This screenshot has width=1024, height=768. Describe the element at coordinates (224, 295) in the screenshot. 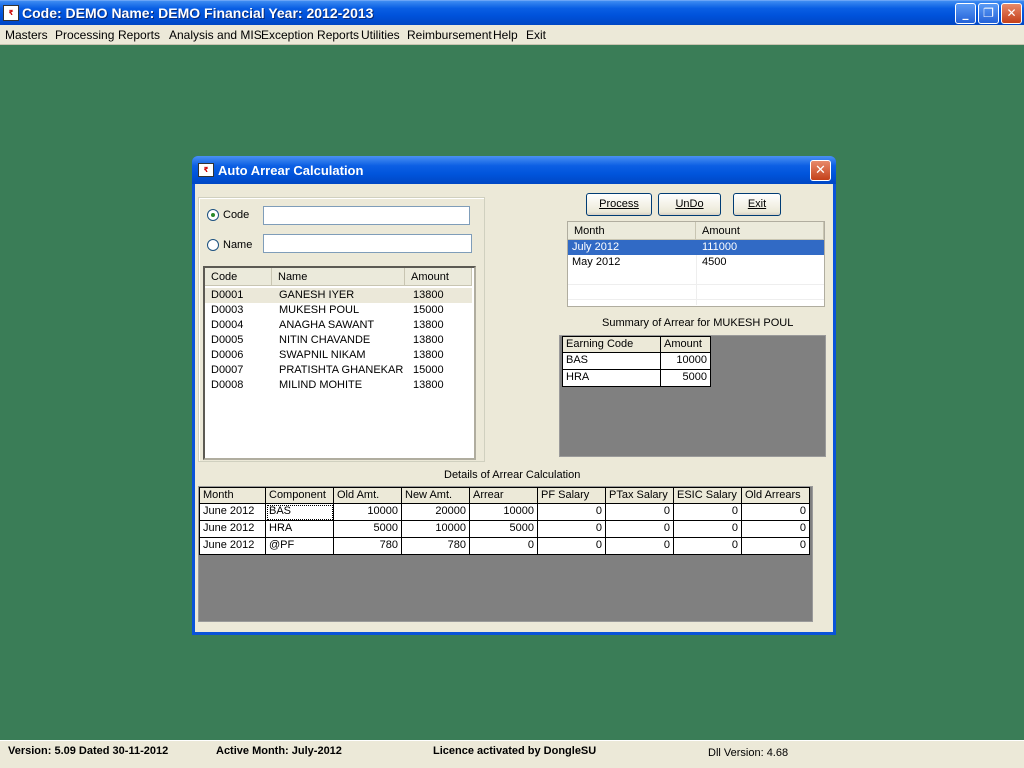

I see `employee-code: D0001` at that location.